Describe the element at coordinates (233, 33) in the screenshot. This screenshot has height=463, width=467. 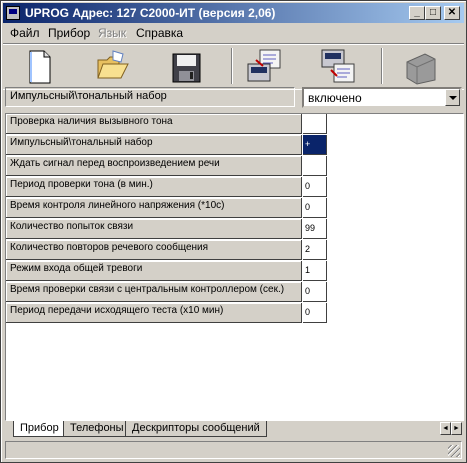
I see `menu-bar: Файл Прибор Язык Справка` at that location.